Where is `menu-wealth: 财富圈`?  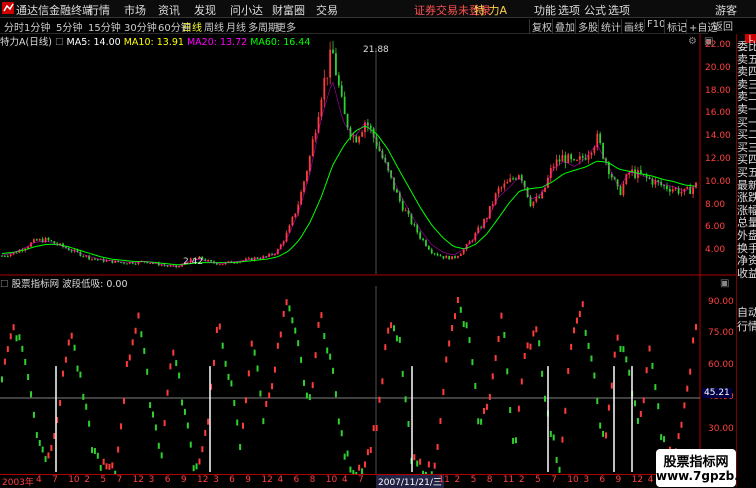
menu-wealth: 财富圈 is located at coordinates (288, 10).